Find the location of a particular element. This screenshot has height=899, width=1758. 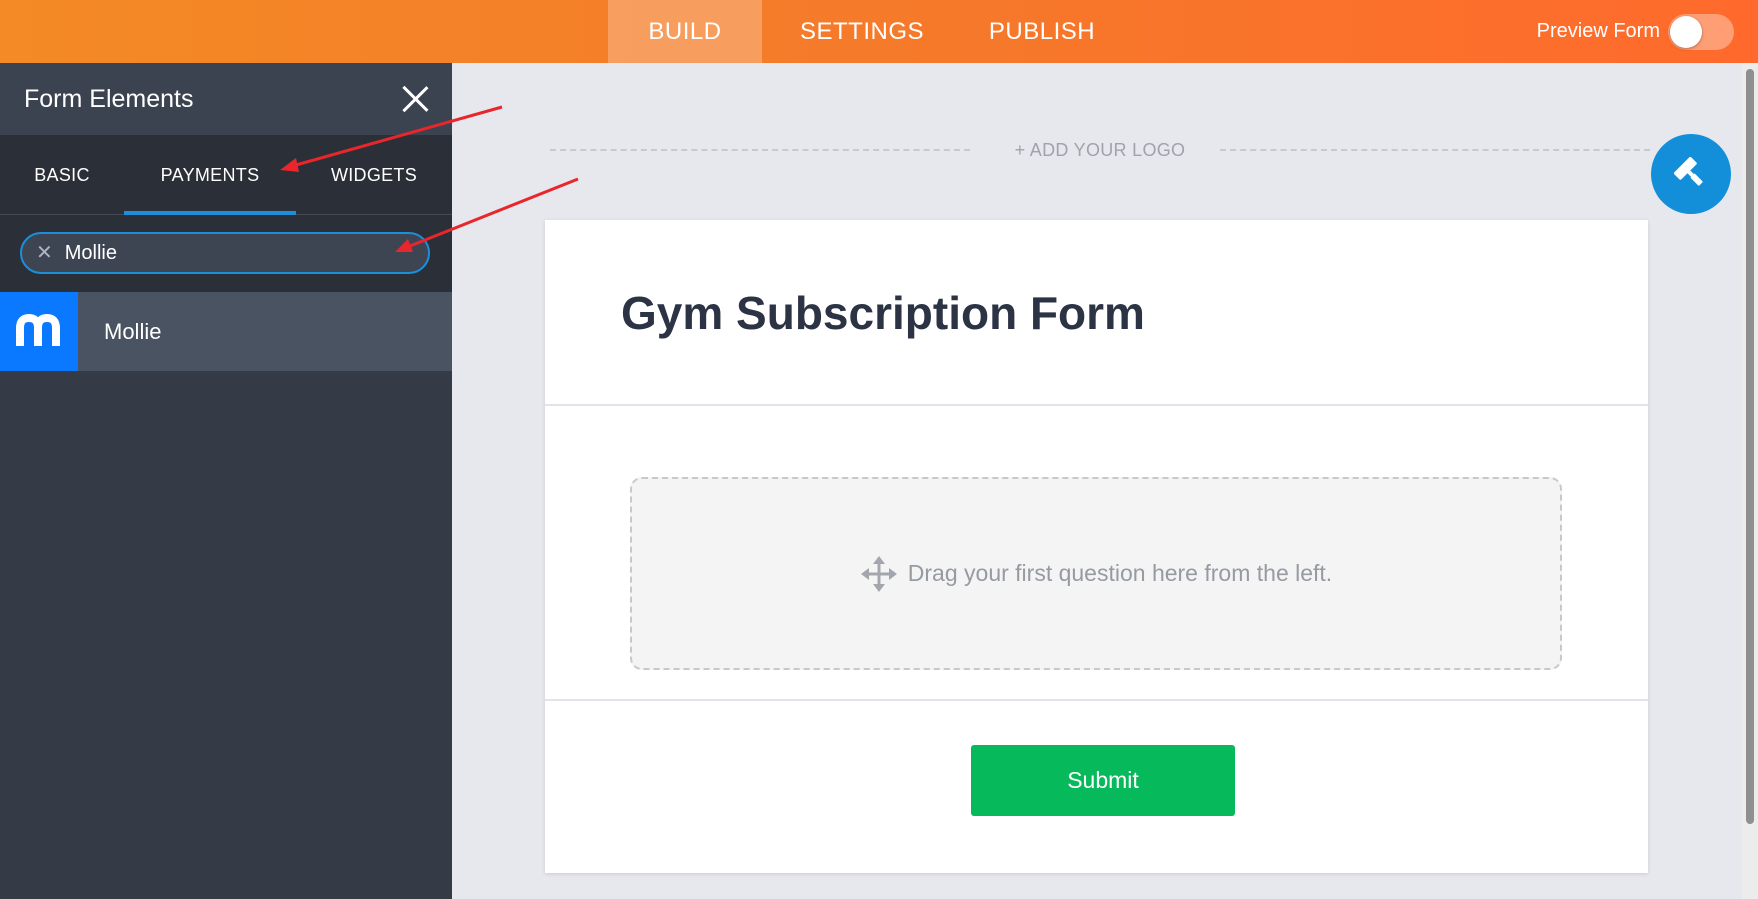

preview-form-toggle is located at coordinates (1701, 31).